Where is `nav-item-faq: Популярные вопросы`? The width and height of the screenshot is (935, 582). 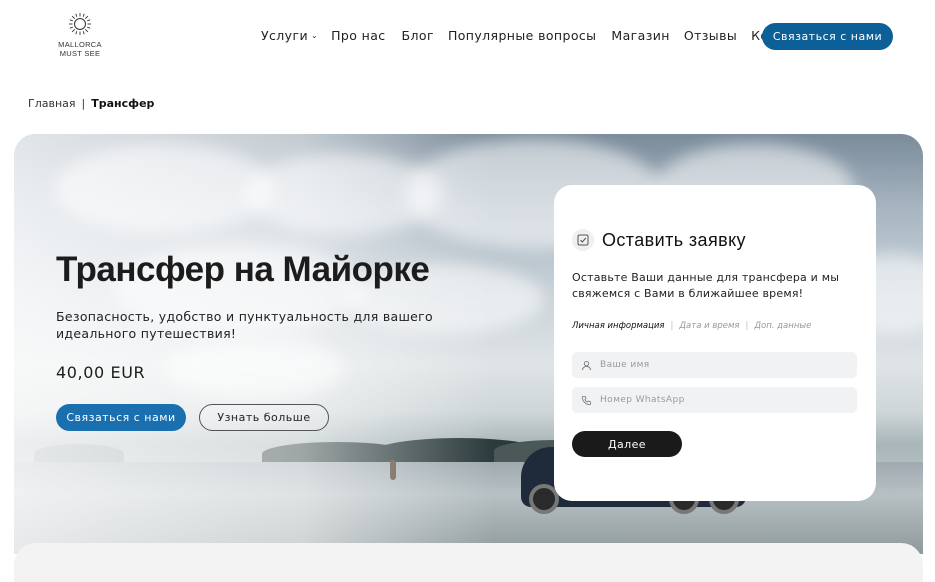
nav-item-faq: Популярные вопросы is located at coordinates (522, 35).